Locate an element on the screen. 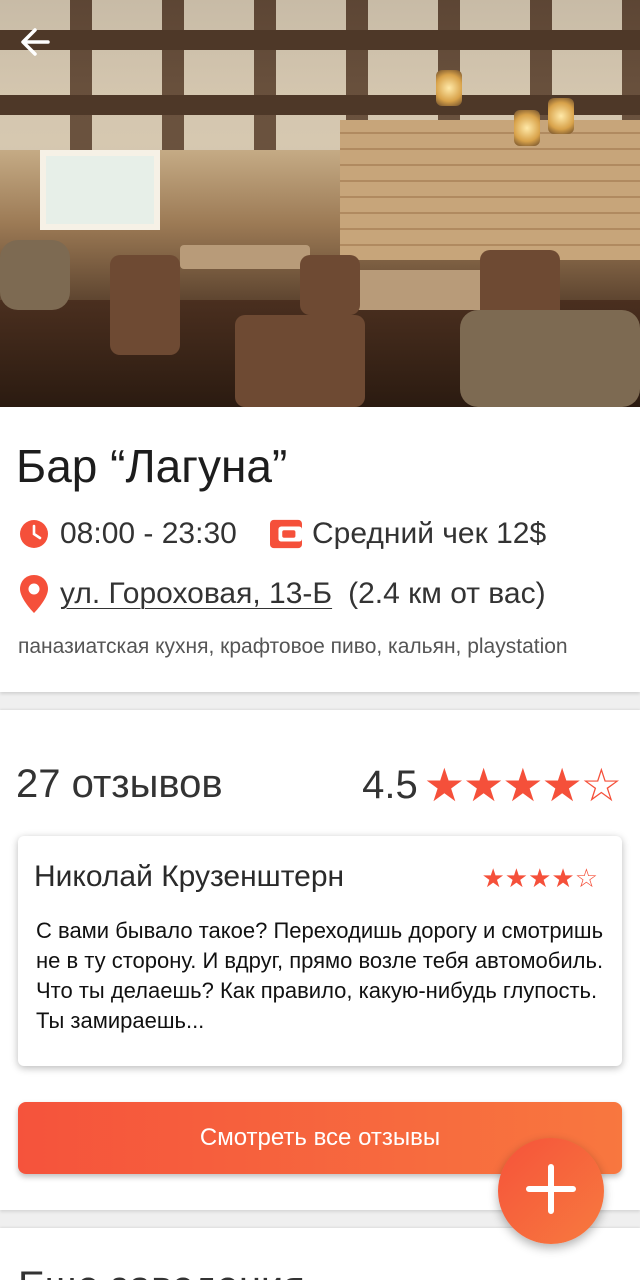  opening-hours: 08:00 - 23:30 is located at coordinates (127, 534).